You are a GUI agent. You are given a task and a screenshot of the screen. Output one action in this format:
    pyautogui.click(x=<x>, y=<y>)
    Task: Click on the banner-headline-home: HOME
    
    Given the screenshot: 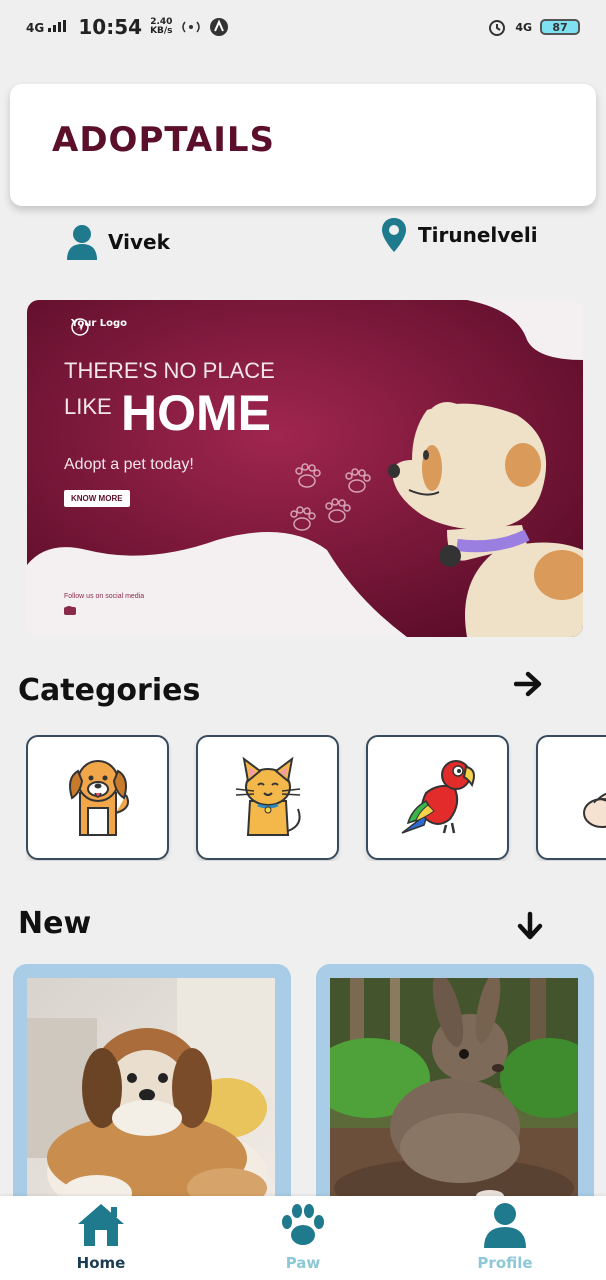 What is the action you would take?
    pyautogui.click(x=196, y=413)
    